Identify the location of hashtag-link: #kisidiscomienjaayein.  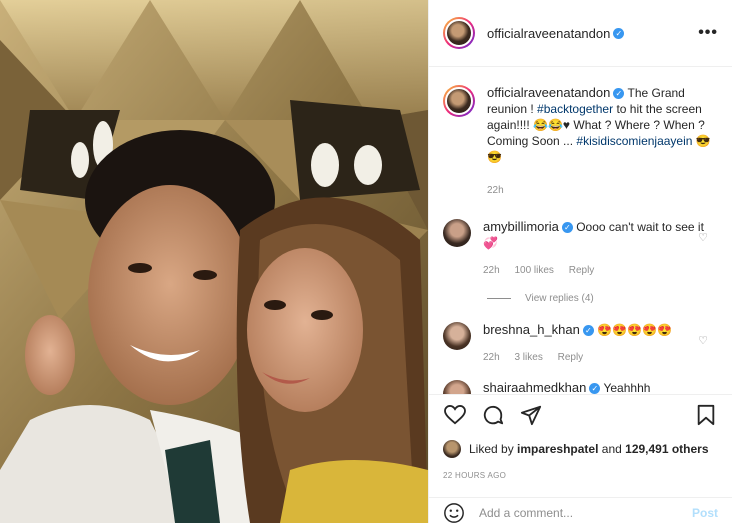
(634, 141).